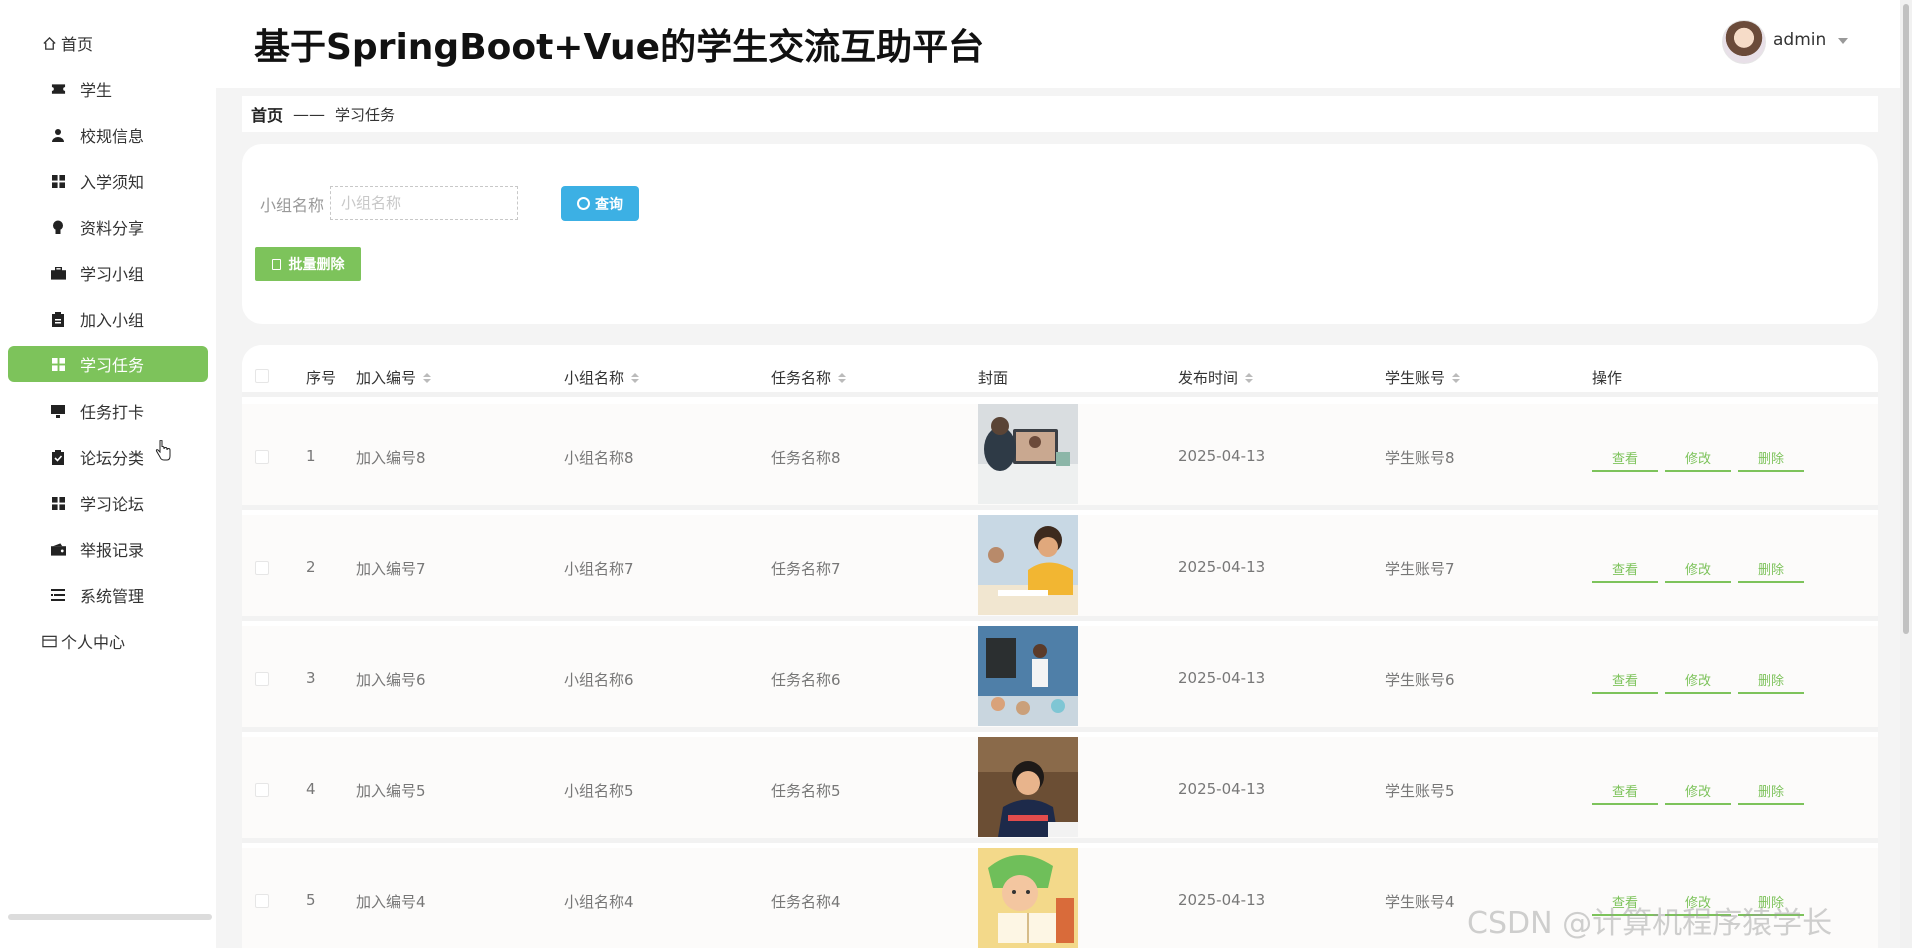 This screenshot has height=948, width=1912. I want to click on breadcrumb-home: 首页, so click(267, 114).